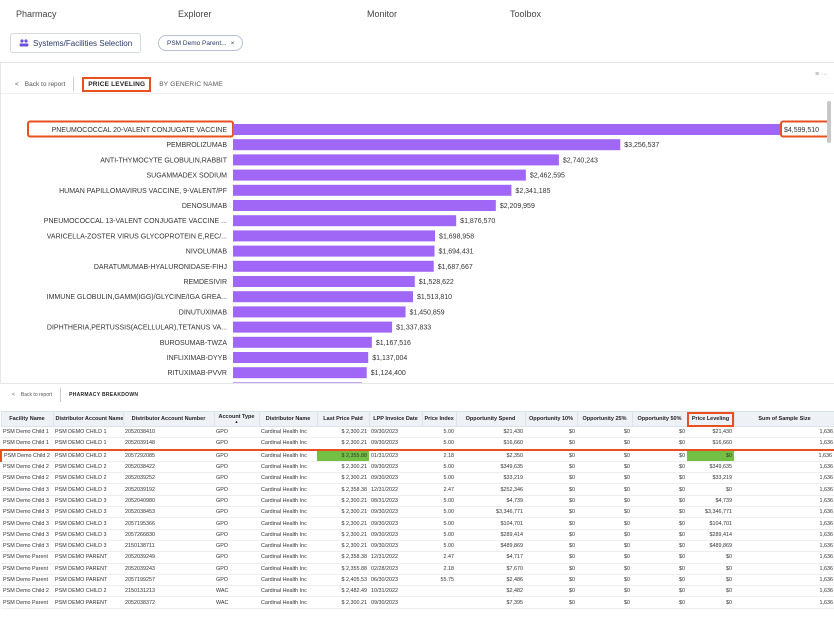 The width and height of the screenshot is (834, 639). I want to click on table-cell: PSM Demo Child 3, so click(27, 501).